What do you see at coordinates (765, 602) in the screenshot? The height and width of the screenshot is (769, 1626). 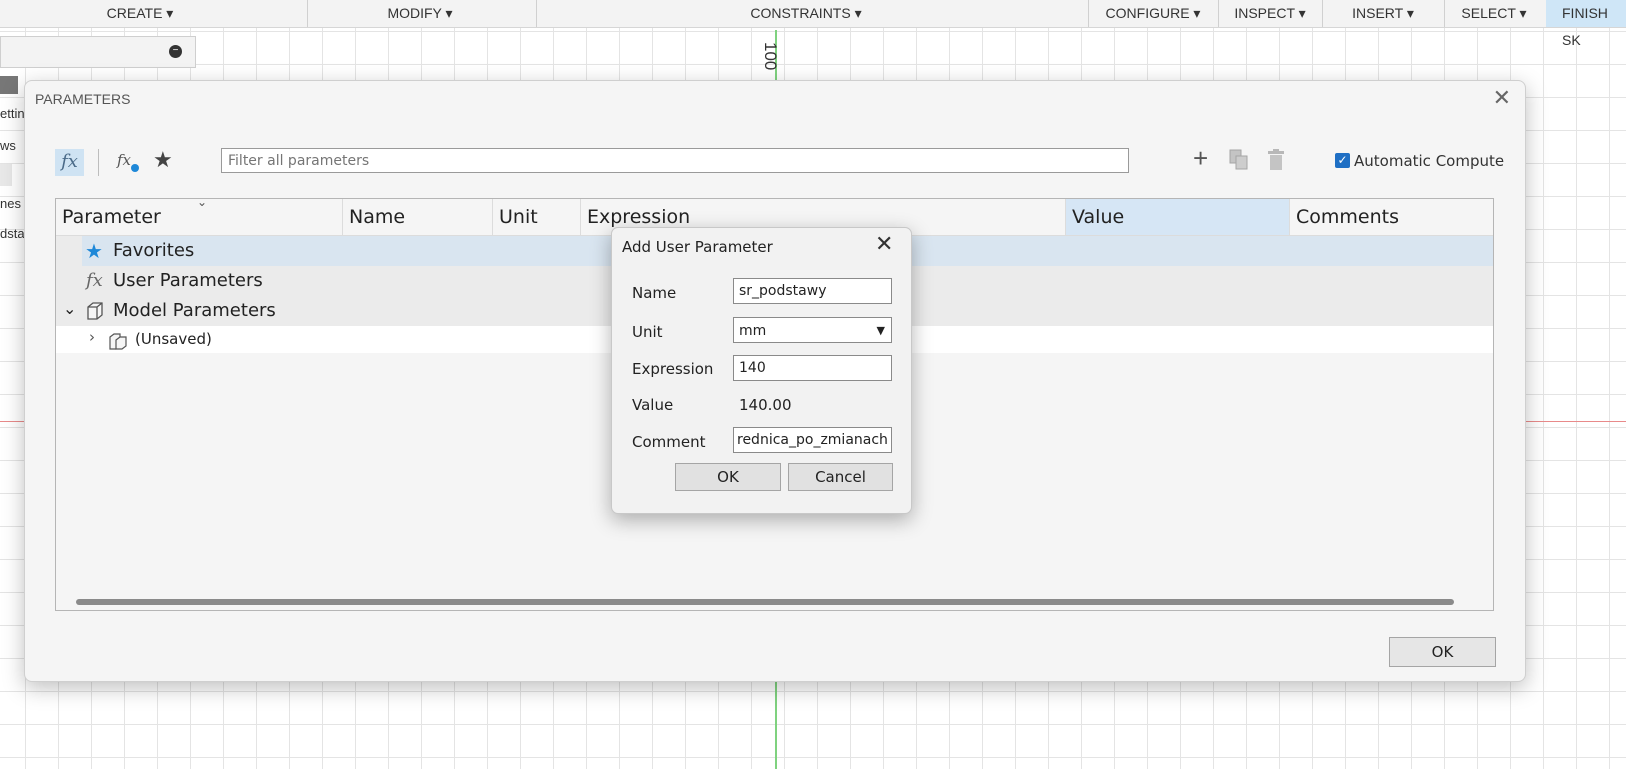 I see `horizontal-scrollbar` at bounding box center [765, 602].